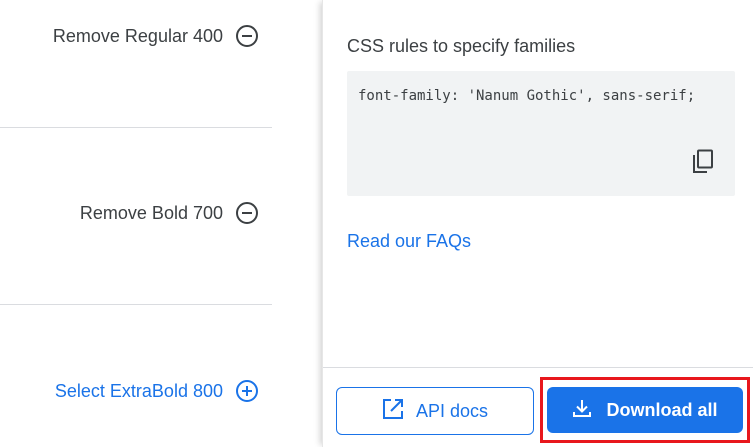 The height and width of the screenshot is (447, 753). I want to click on download-all-label: Download all, so click(662, 409).